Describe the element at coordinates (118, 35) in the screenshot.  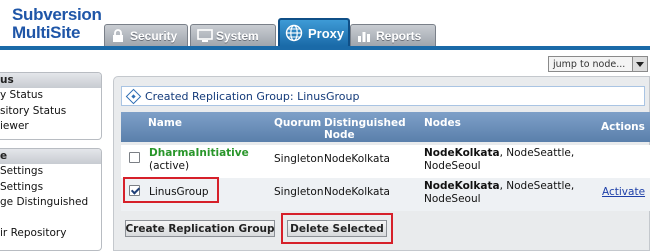
I see `lock-icon` at that location.